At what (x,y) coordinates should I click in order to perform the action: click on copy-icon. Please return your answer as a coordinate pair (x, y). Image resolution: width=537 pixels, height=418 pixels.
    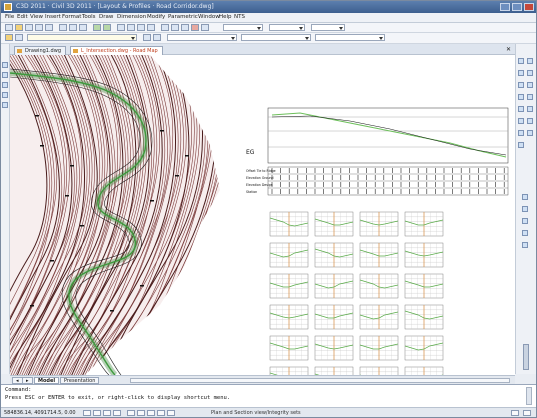
    Looking at the image, I should click on (73, 27).